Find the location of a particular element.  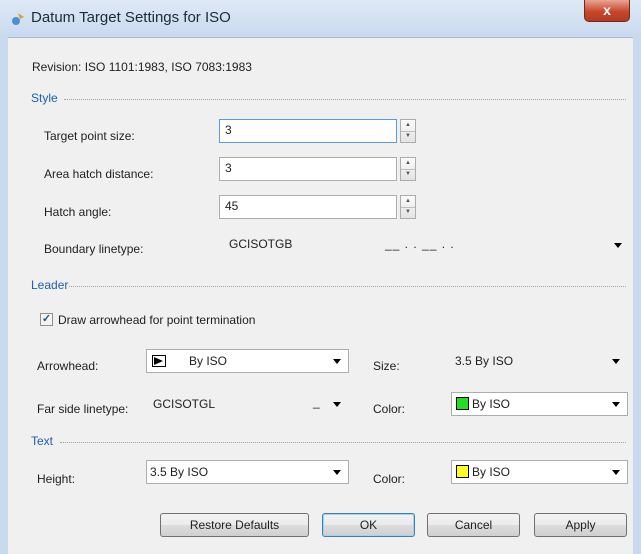

window-frame-left is located at coordinates (4, 295).